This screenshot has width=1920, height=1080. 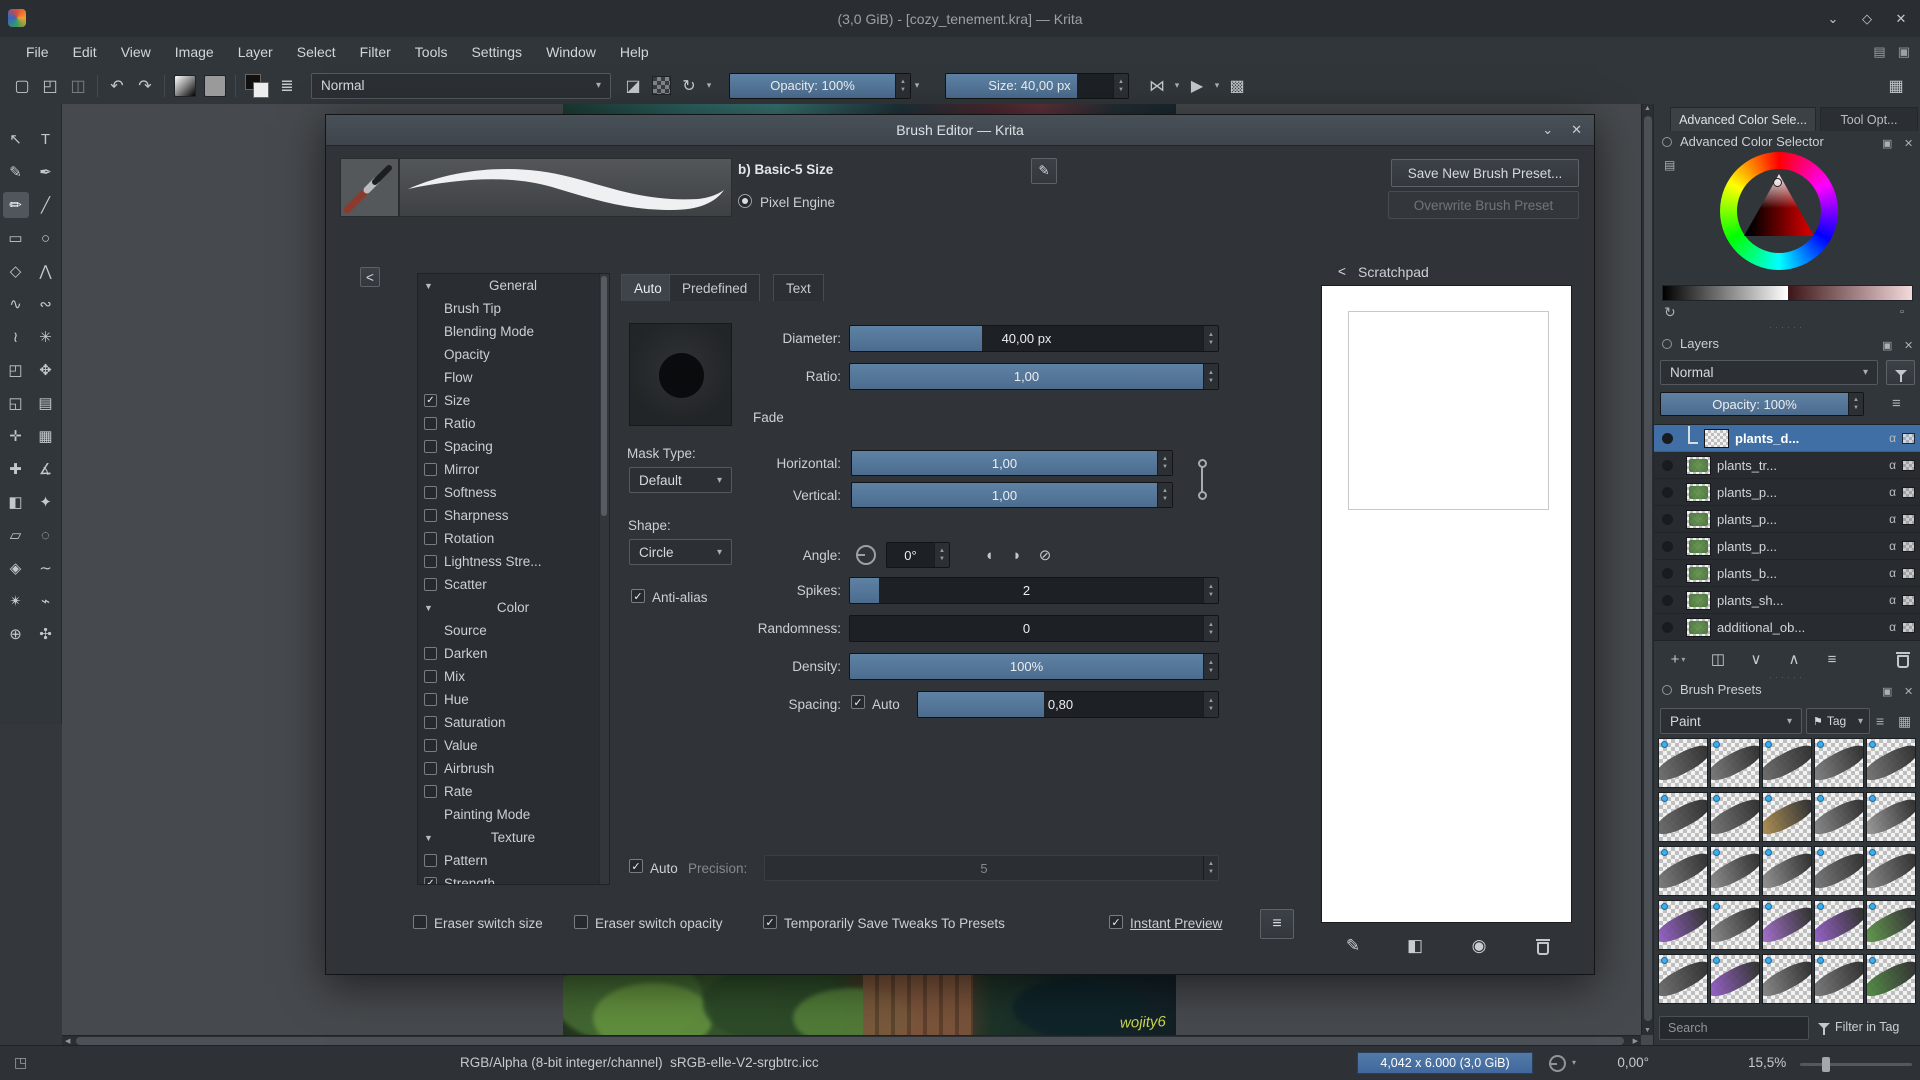 I want to click on randomness-spinner, so click(x=1210, y=628).